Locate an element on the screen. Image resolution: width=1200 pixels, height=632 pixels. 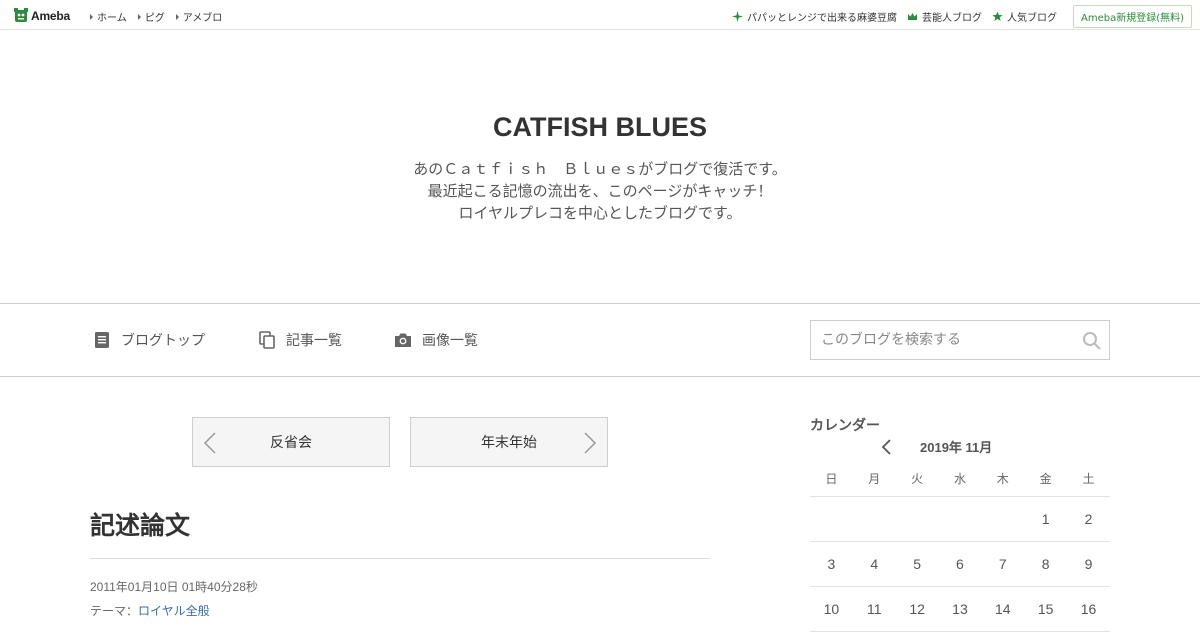
camera-icon is located at coordinates (403, 340).